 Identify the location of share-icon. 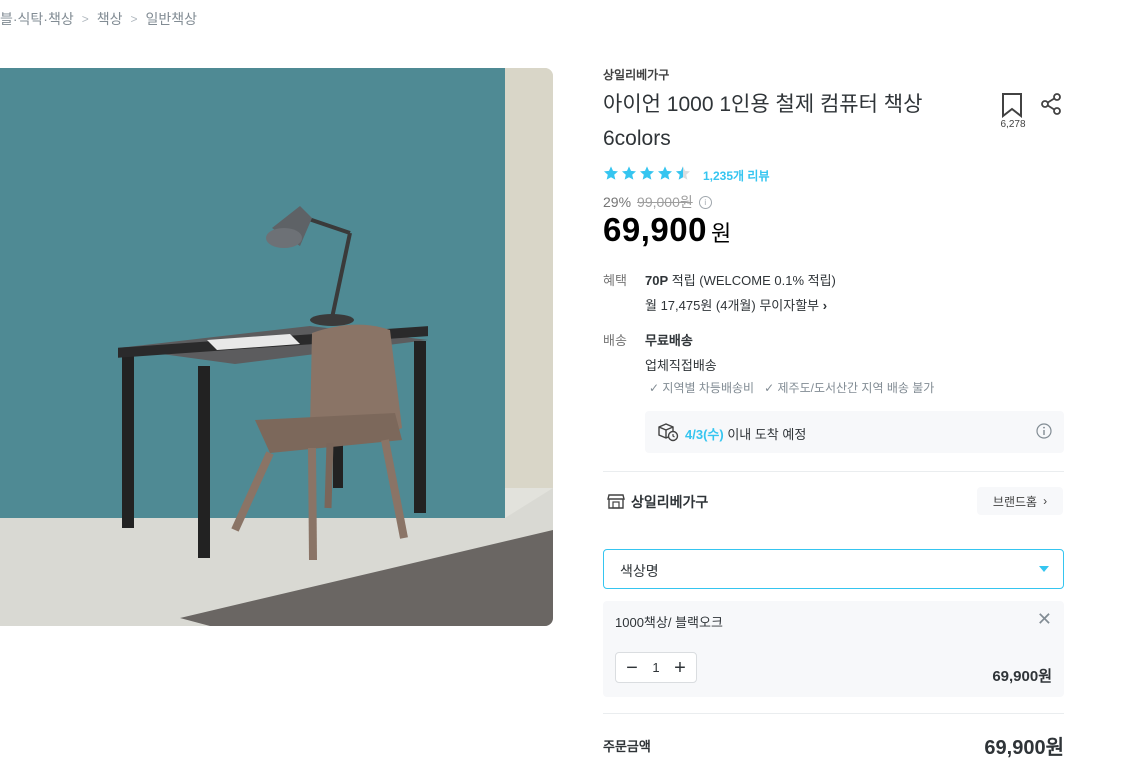
(1051, 106).